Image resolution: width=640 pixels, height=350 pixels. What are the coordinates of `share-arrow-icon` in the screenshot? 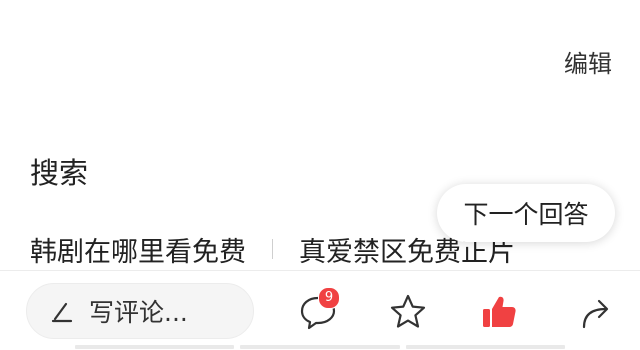 It's located at (595, 314).